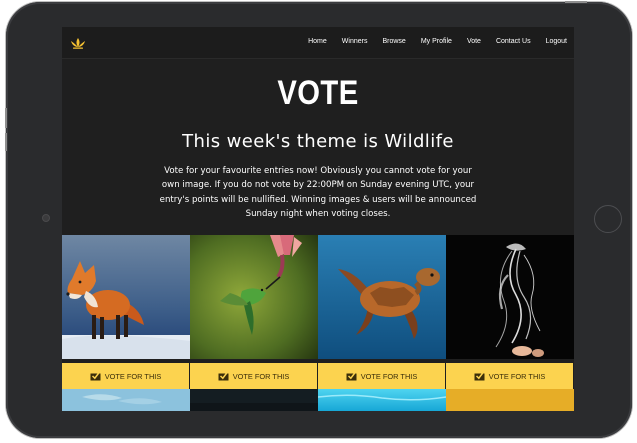 The width and height of the screenshot is (637, 443). What do you see at coordinates (474, 41) in the screenshot?
I see `nav-vote: Vote` at bounding box center [474, 41].